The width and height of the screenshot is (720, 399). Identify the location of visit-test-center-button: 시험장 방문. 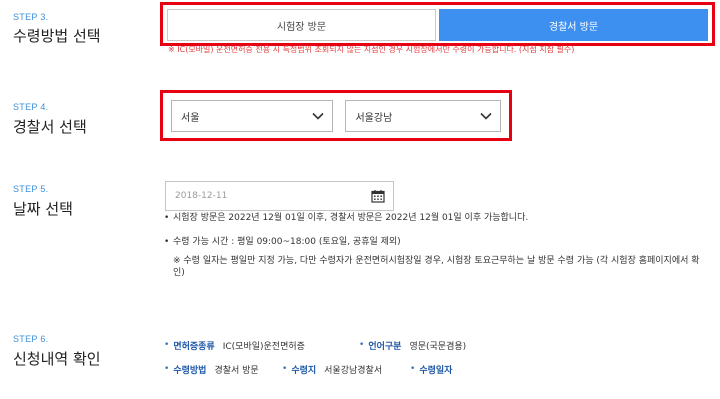
(301, 25).